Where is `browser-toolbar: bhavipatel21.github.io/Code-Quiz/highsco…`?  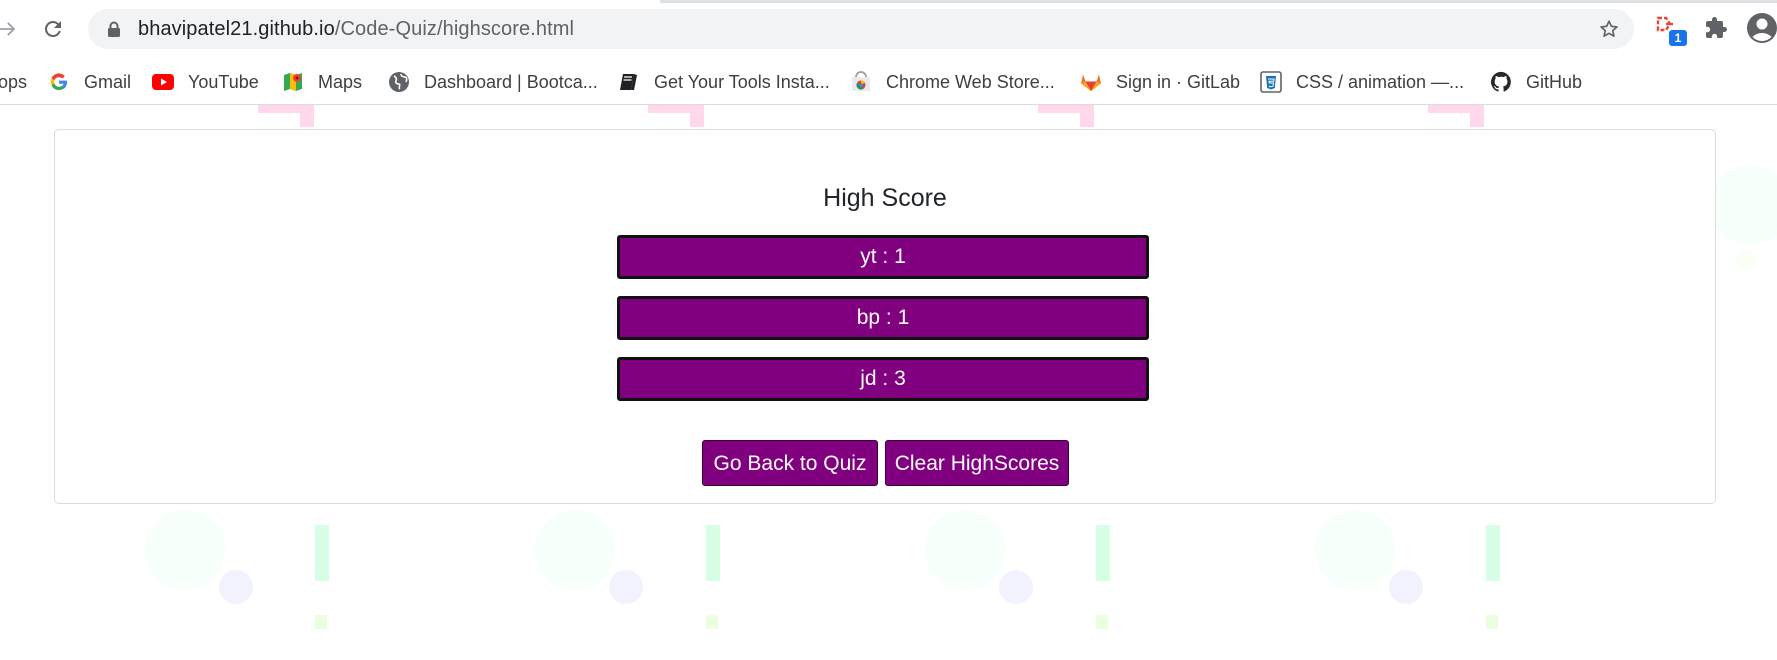 browser-toolbar: bhavipatel21.github.io/Code-Quiz/highsco… is located at coordinates (888, 30).